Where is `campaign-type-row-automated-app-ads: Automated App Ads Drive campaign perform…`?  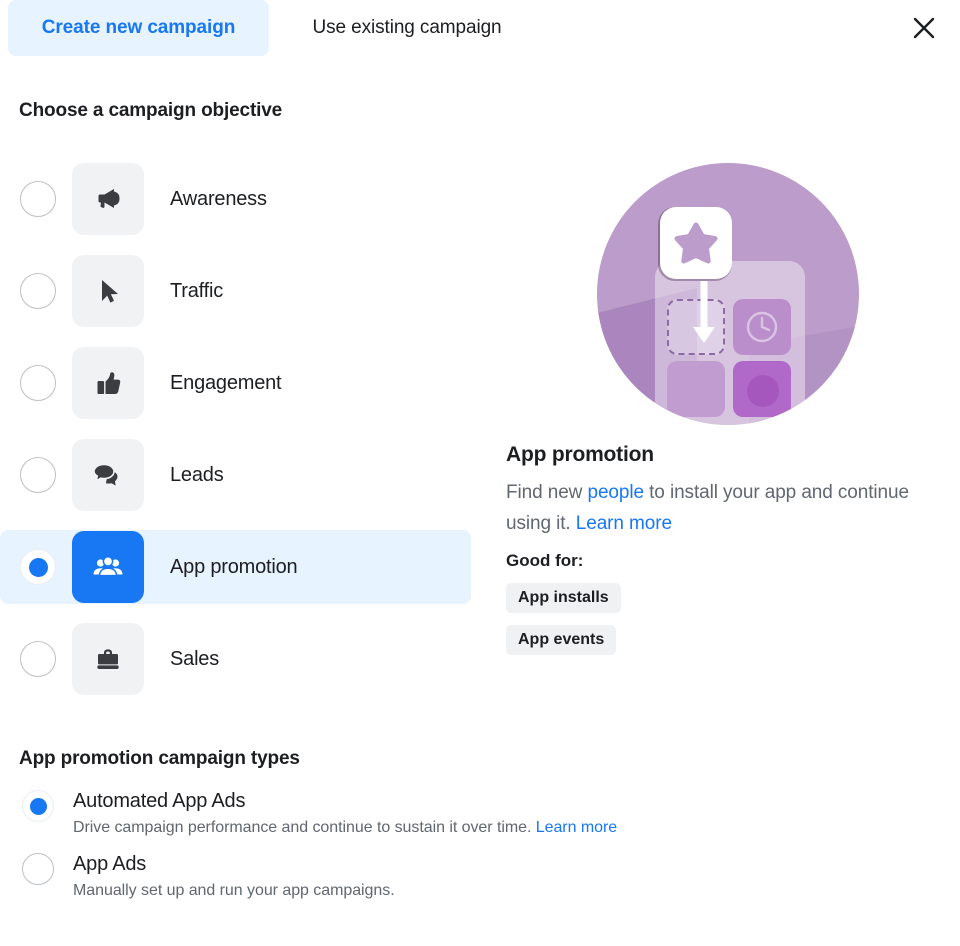 campaign-type-row-automated-app-ads: Automated App Ads Drive campaign perform… is located at coordinates (470, 812).